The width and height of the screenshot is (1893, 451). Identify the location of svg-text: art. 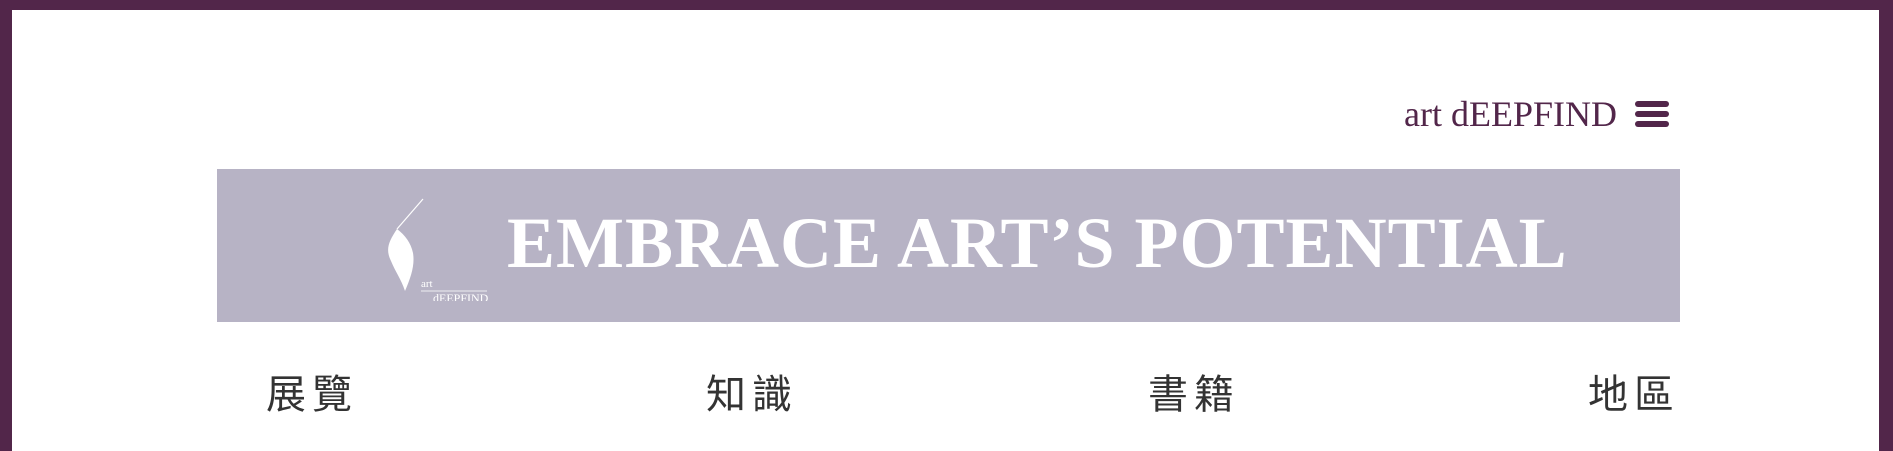
(427, 284).